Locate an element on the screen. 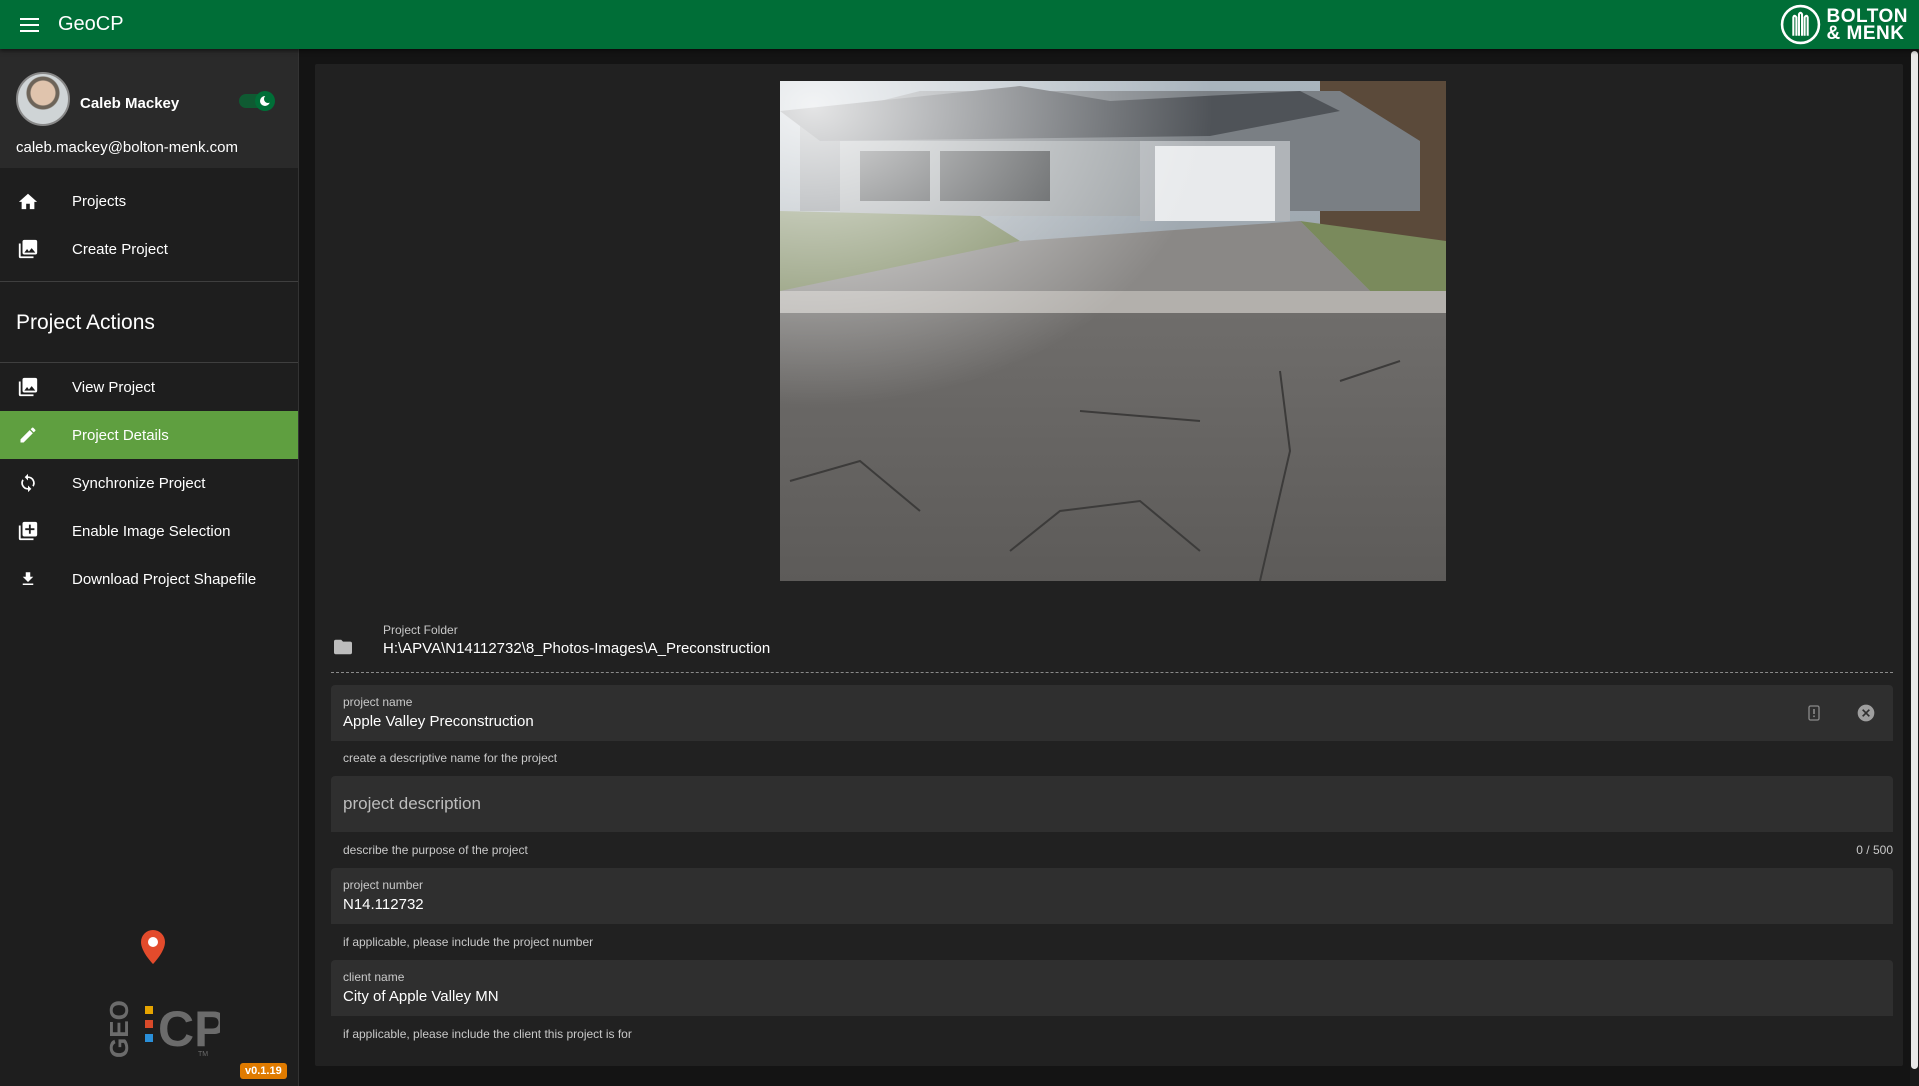 This screenshot has width=1919, height=1086. brand-wordmark: BOLTON & MENK is located at coordinates (1867, 24).